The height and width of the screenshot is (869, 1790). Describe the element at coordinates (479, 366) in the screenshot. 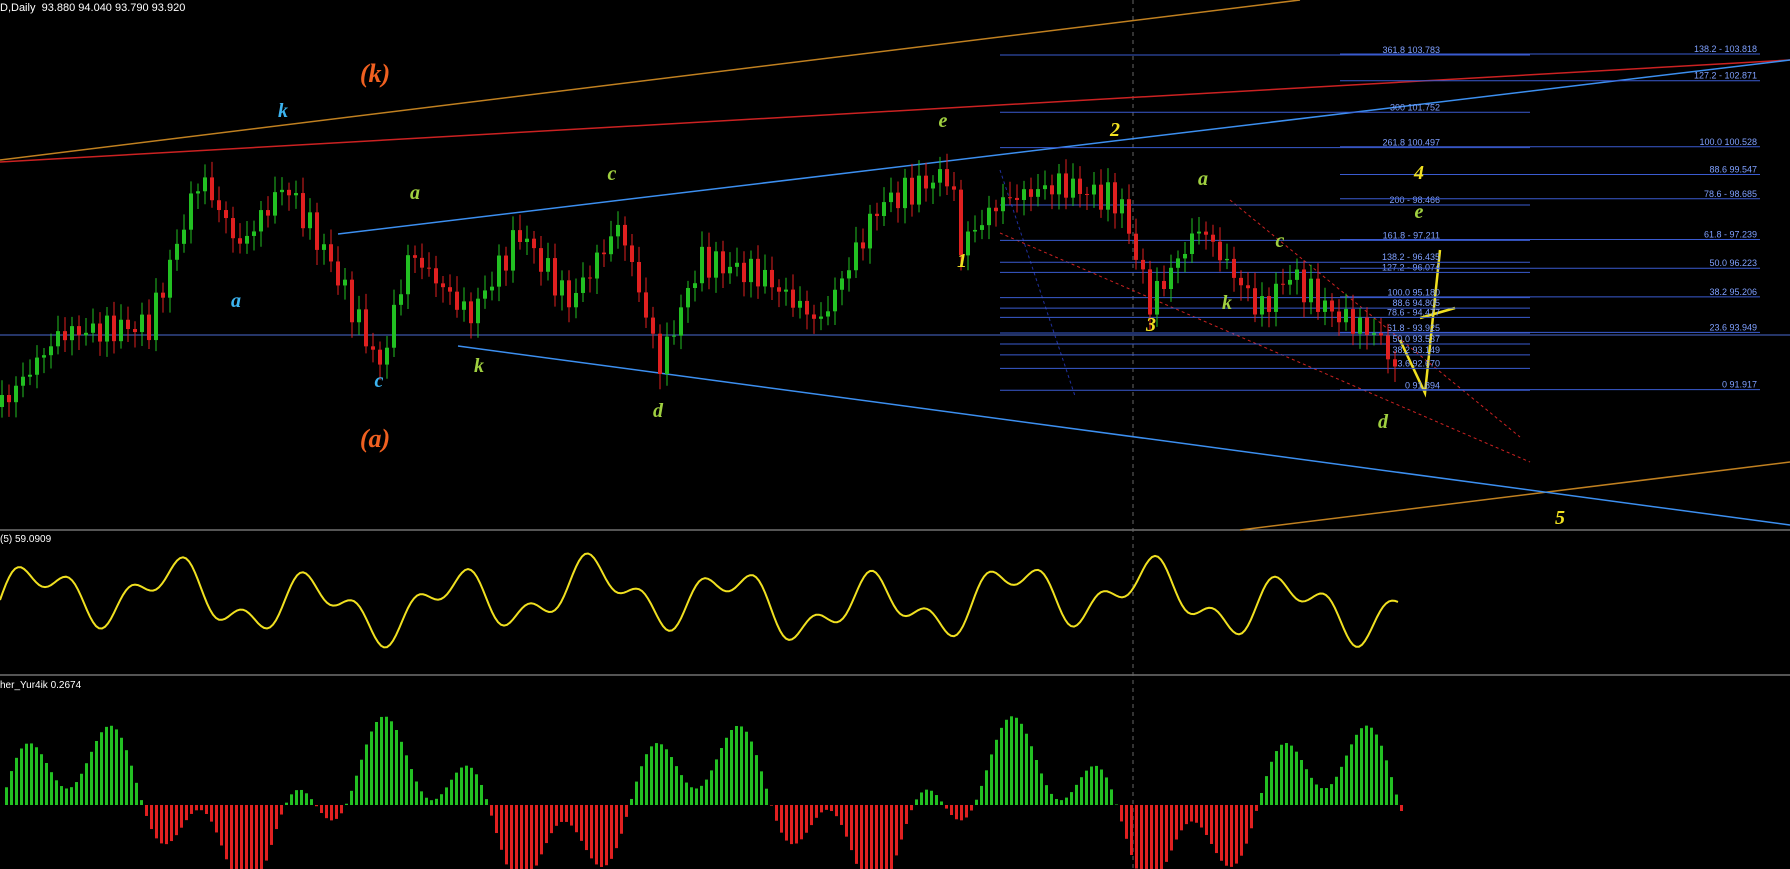

I see `wave-label: k` at that location.